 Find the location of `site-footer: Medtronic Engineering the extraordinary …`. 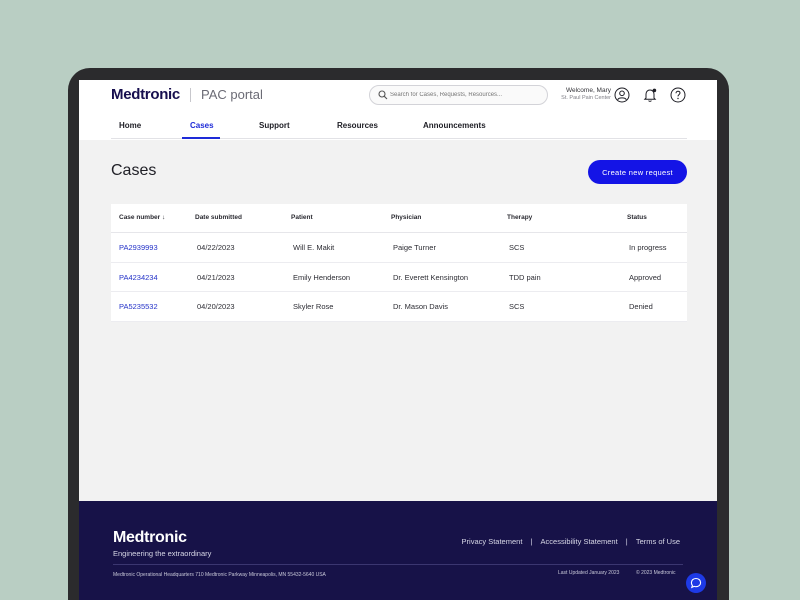

site-footer: Medtronic Engineering the extraordinary … is located at coordinates (398, 550).